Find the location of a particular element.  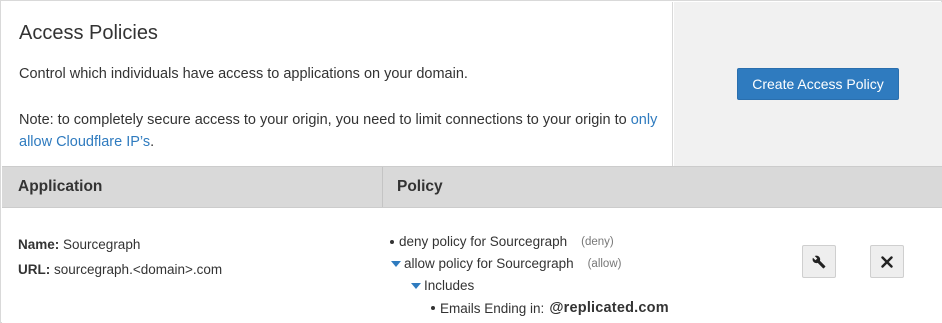

create-access-policy-button: Create Access Policy is located at coordinates (818, 84).